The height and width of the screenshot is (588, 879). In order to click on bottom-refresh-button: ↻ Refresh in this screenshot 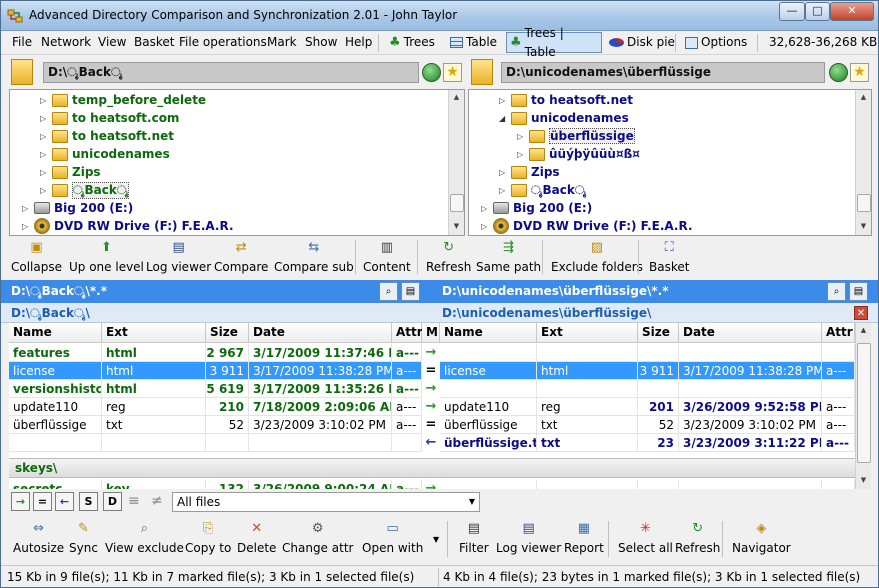, I will do `click(697, 539)`.